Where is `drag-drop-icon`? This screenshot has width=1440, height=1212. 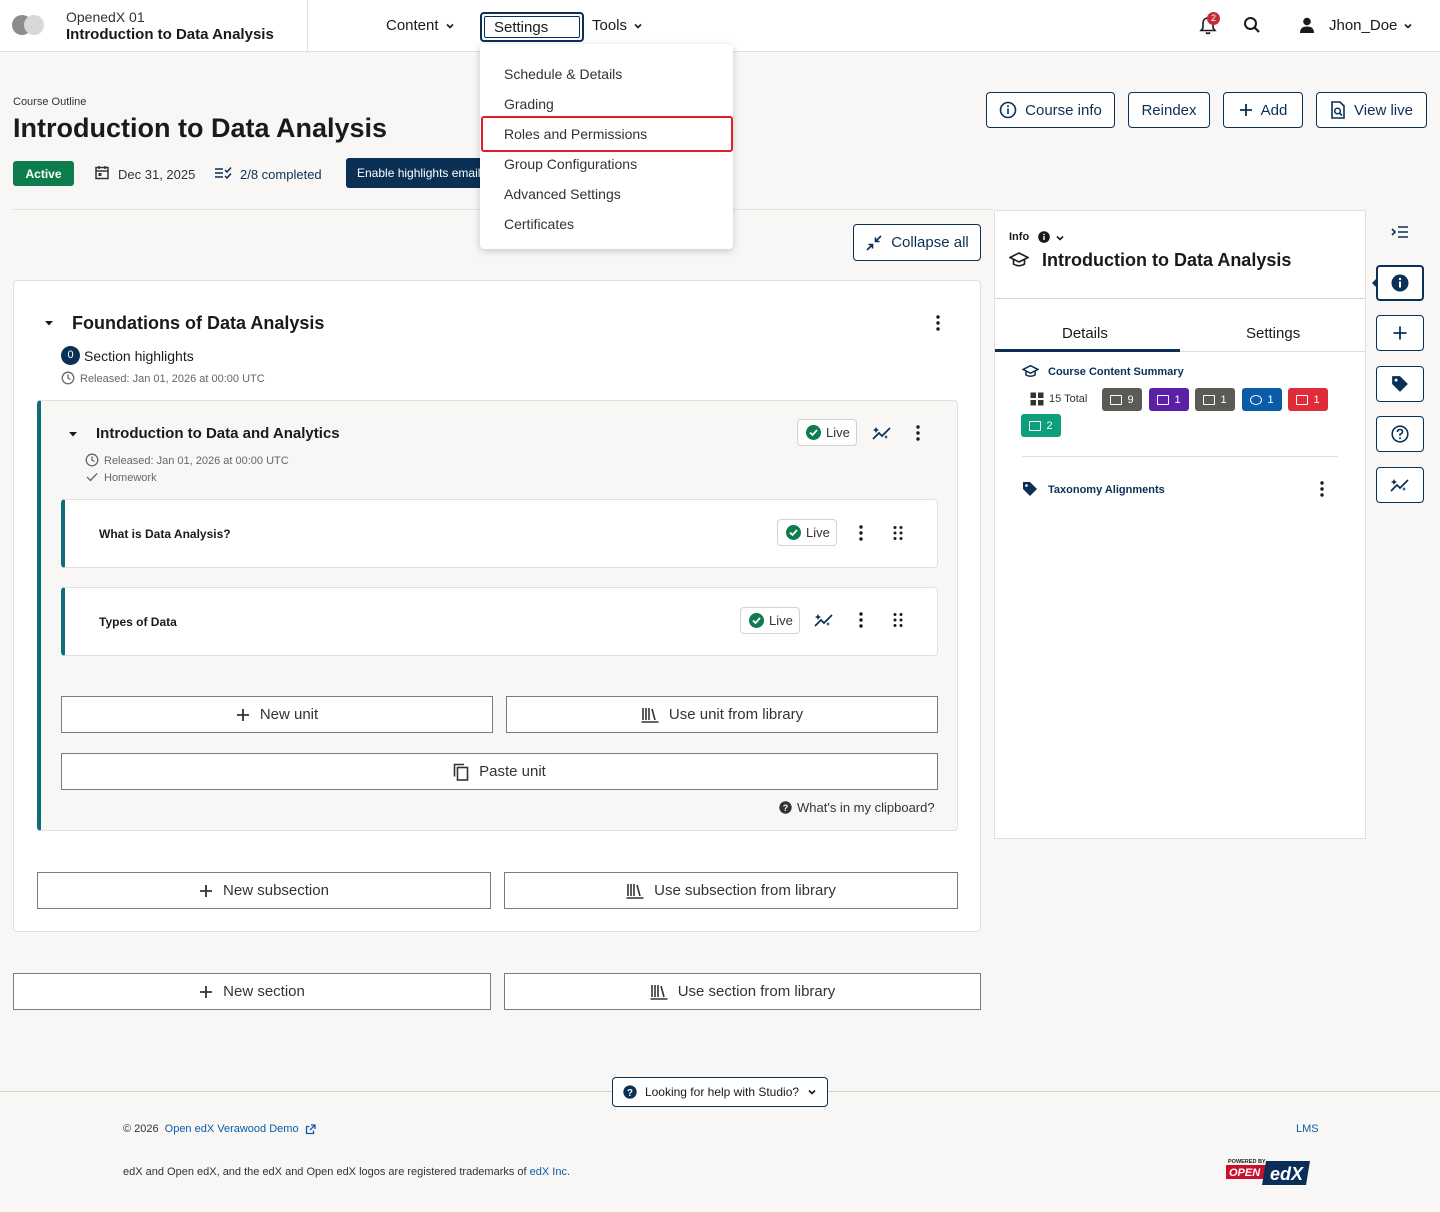
drag-drop-icon is located at coordinates (1302, 399).